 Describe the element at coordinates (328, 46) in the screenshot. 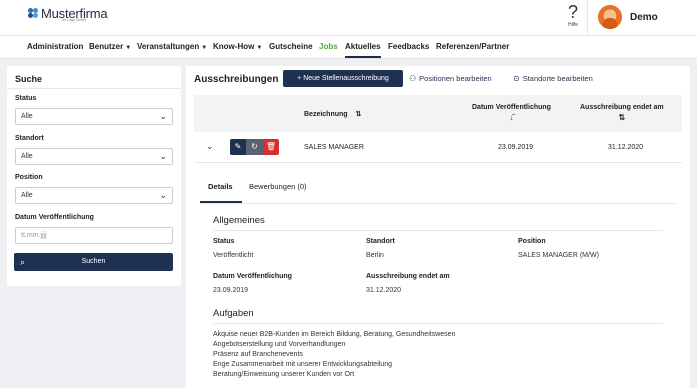

I see `nav-item-jobs: Jobs` at that location.